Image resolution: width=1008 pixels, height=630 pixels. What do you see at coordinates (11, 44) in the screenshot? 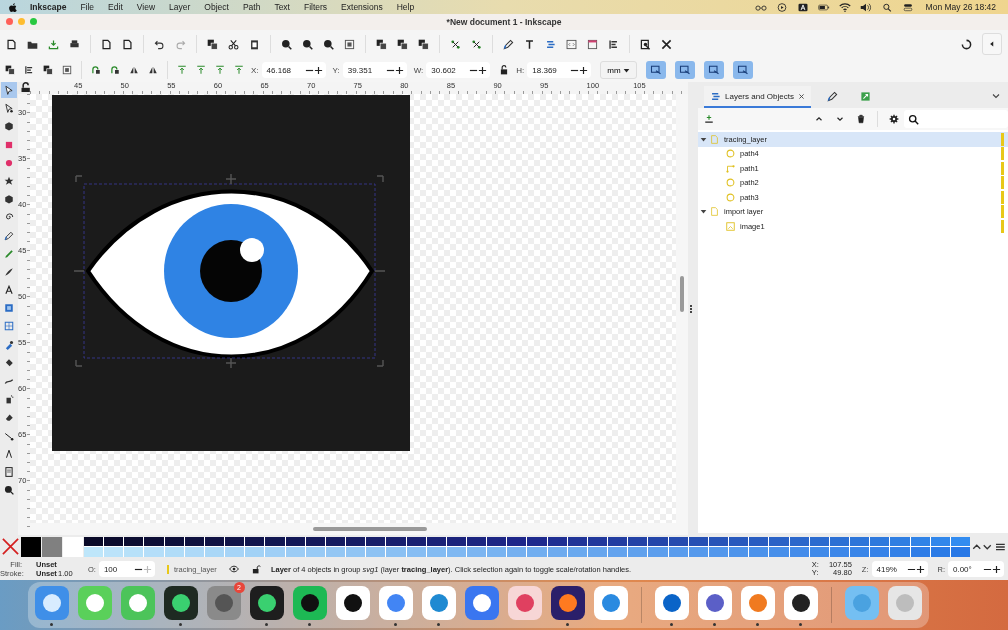
I see `document-icon` at bounding box center [11, 44].